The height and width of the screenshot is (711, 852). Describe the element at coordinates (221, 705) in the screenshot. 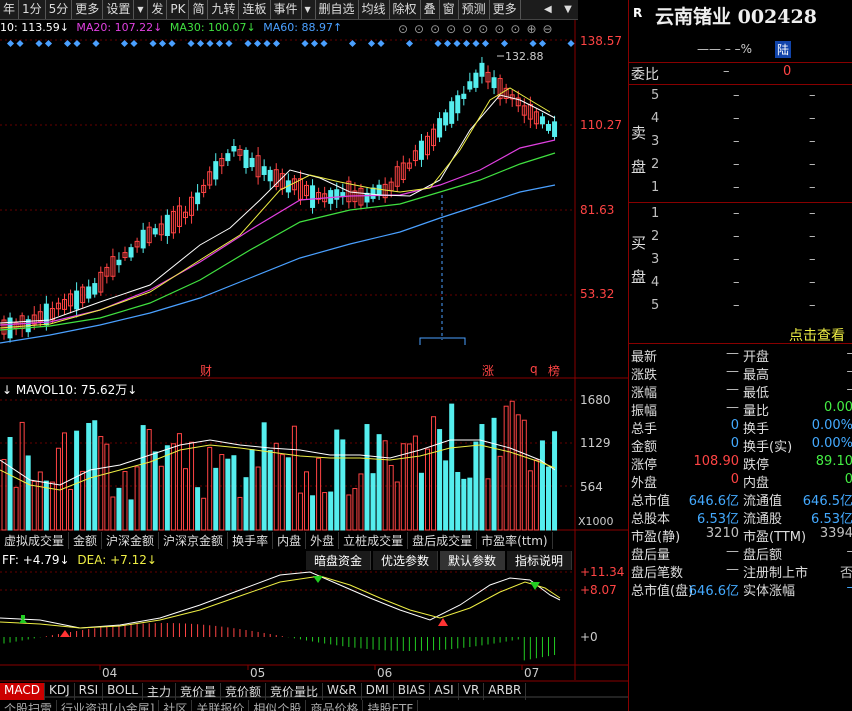

I see `tab-item: 关联报价` at that location.